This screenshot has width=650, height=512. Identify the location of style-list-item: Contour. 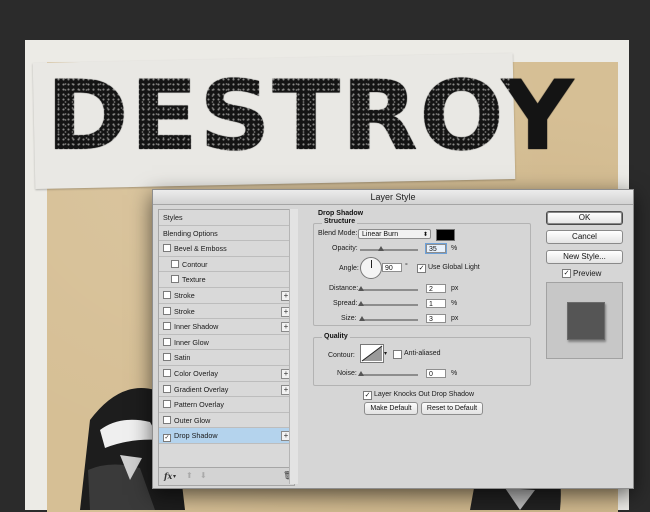
(226, 265).